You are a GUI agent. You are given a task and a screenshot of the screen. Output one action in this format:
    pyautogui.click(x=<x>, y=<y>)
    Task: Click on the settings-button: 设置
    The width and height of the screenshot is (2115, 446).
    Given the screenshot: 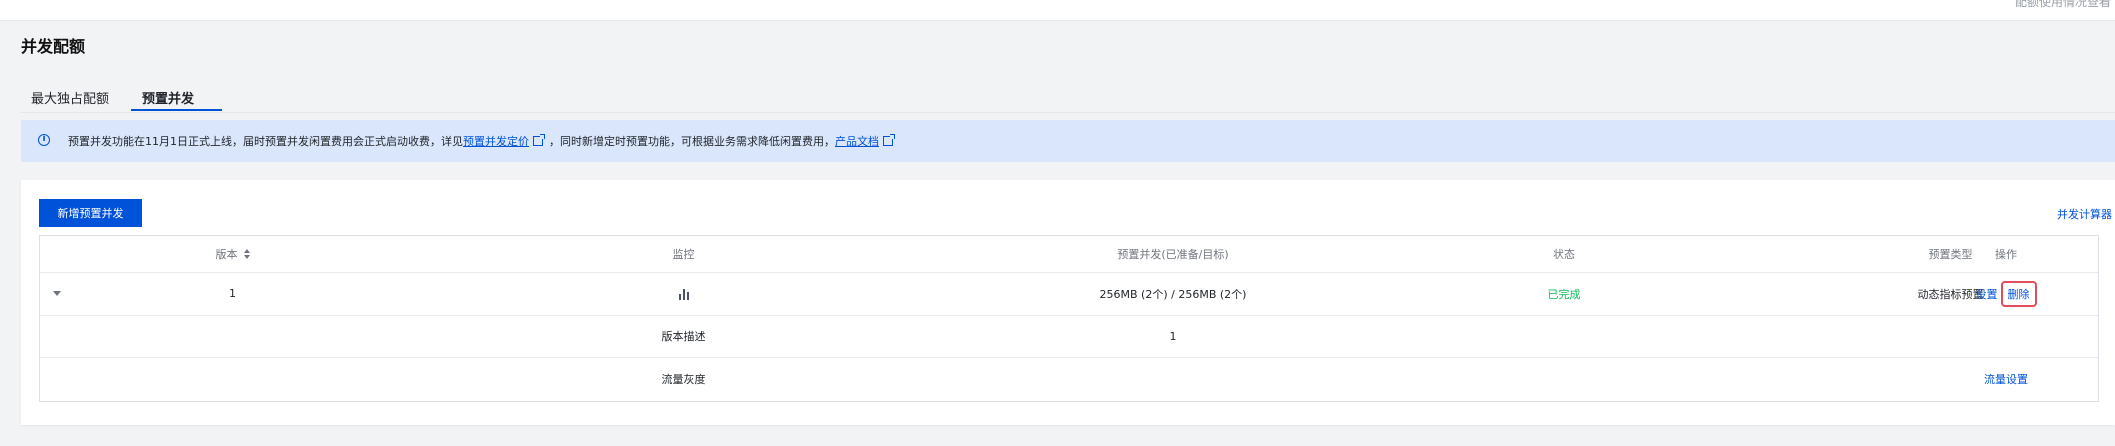 What is the action you would take?
    pyautogui.click(x=1987, y=294)
    